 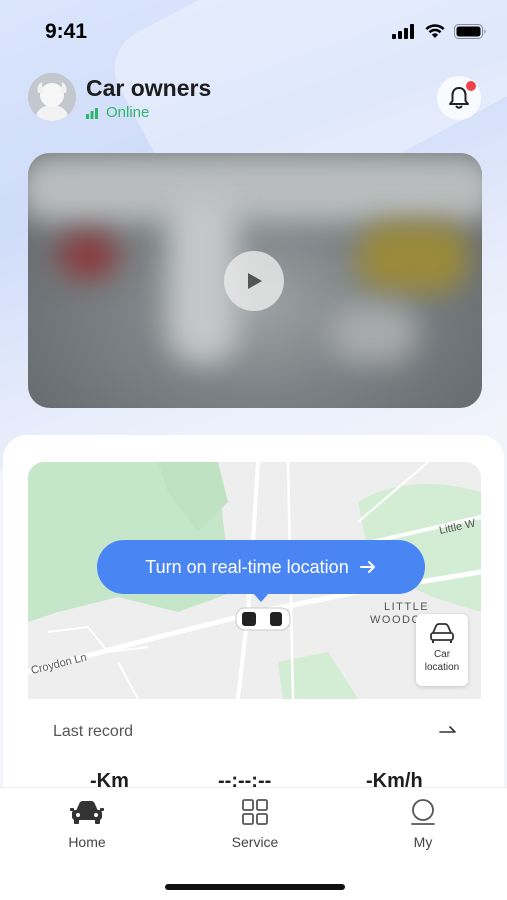 What do you see at coordinates (423, 812) in the screenshot?
I see `person-icon` at bounding box center [423, 812].